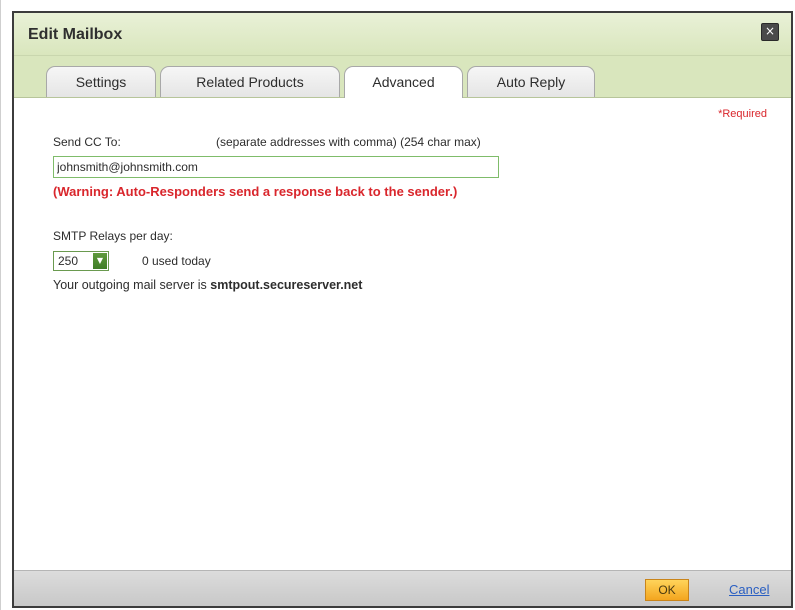  Describe the element at coordinates (101, 81) in the screenshot. I see `tab-settings: Settings` at that location.